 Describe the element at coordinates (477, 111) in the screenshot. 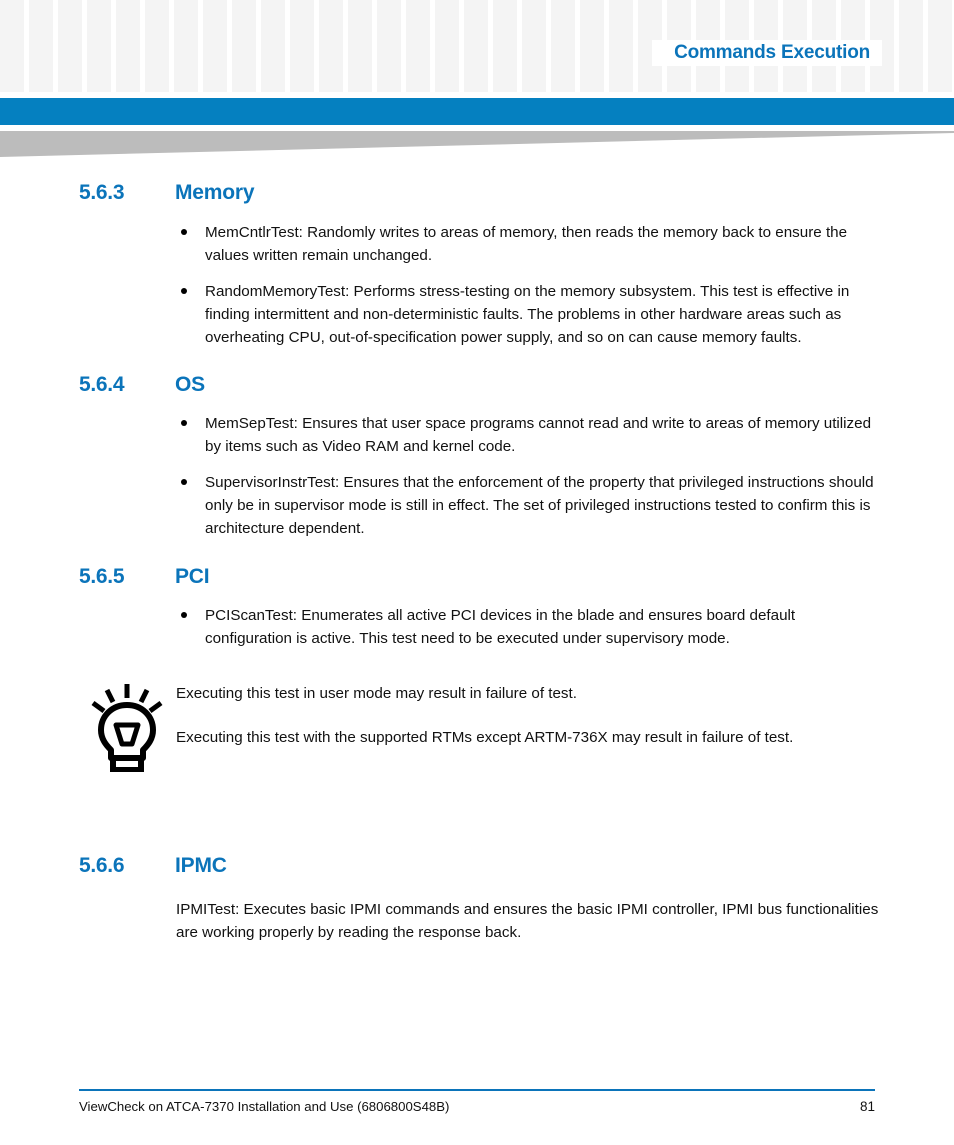

I see `header-blue-bar` at that location.